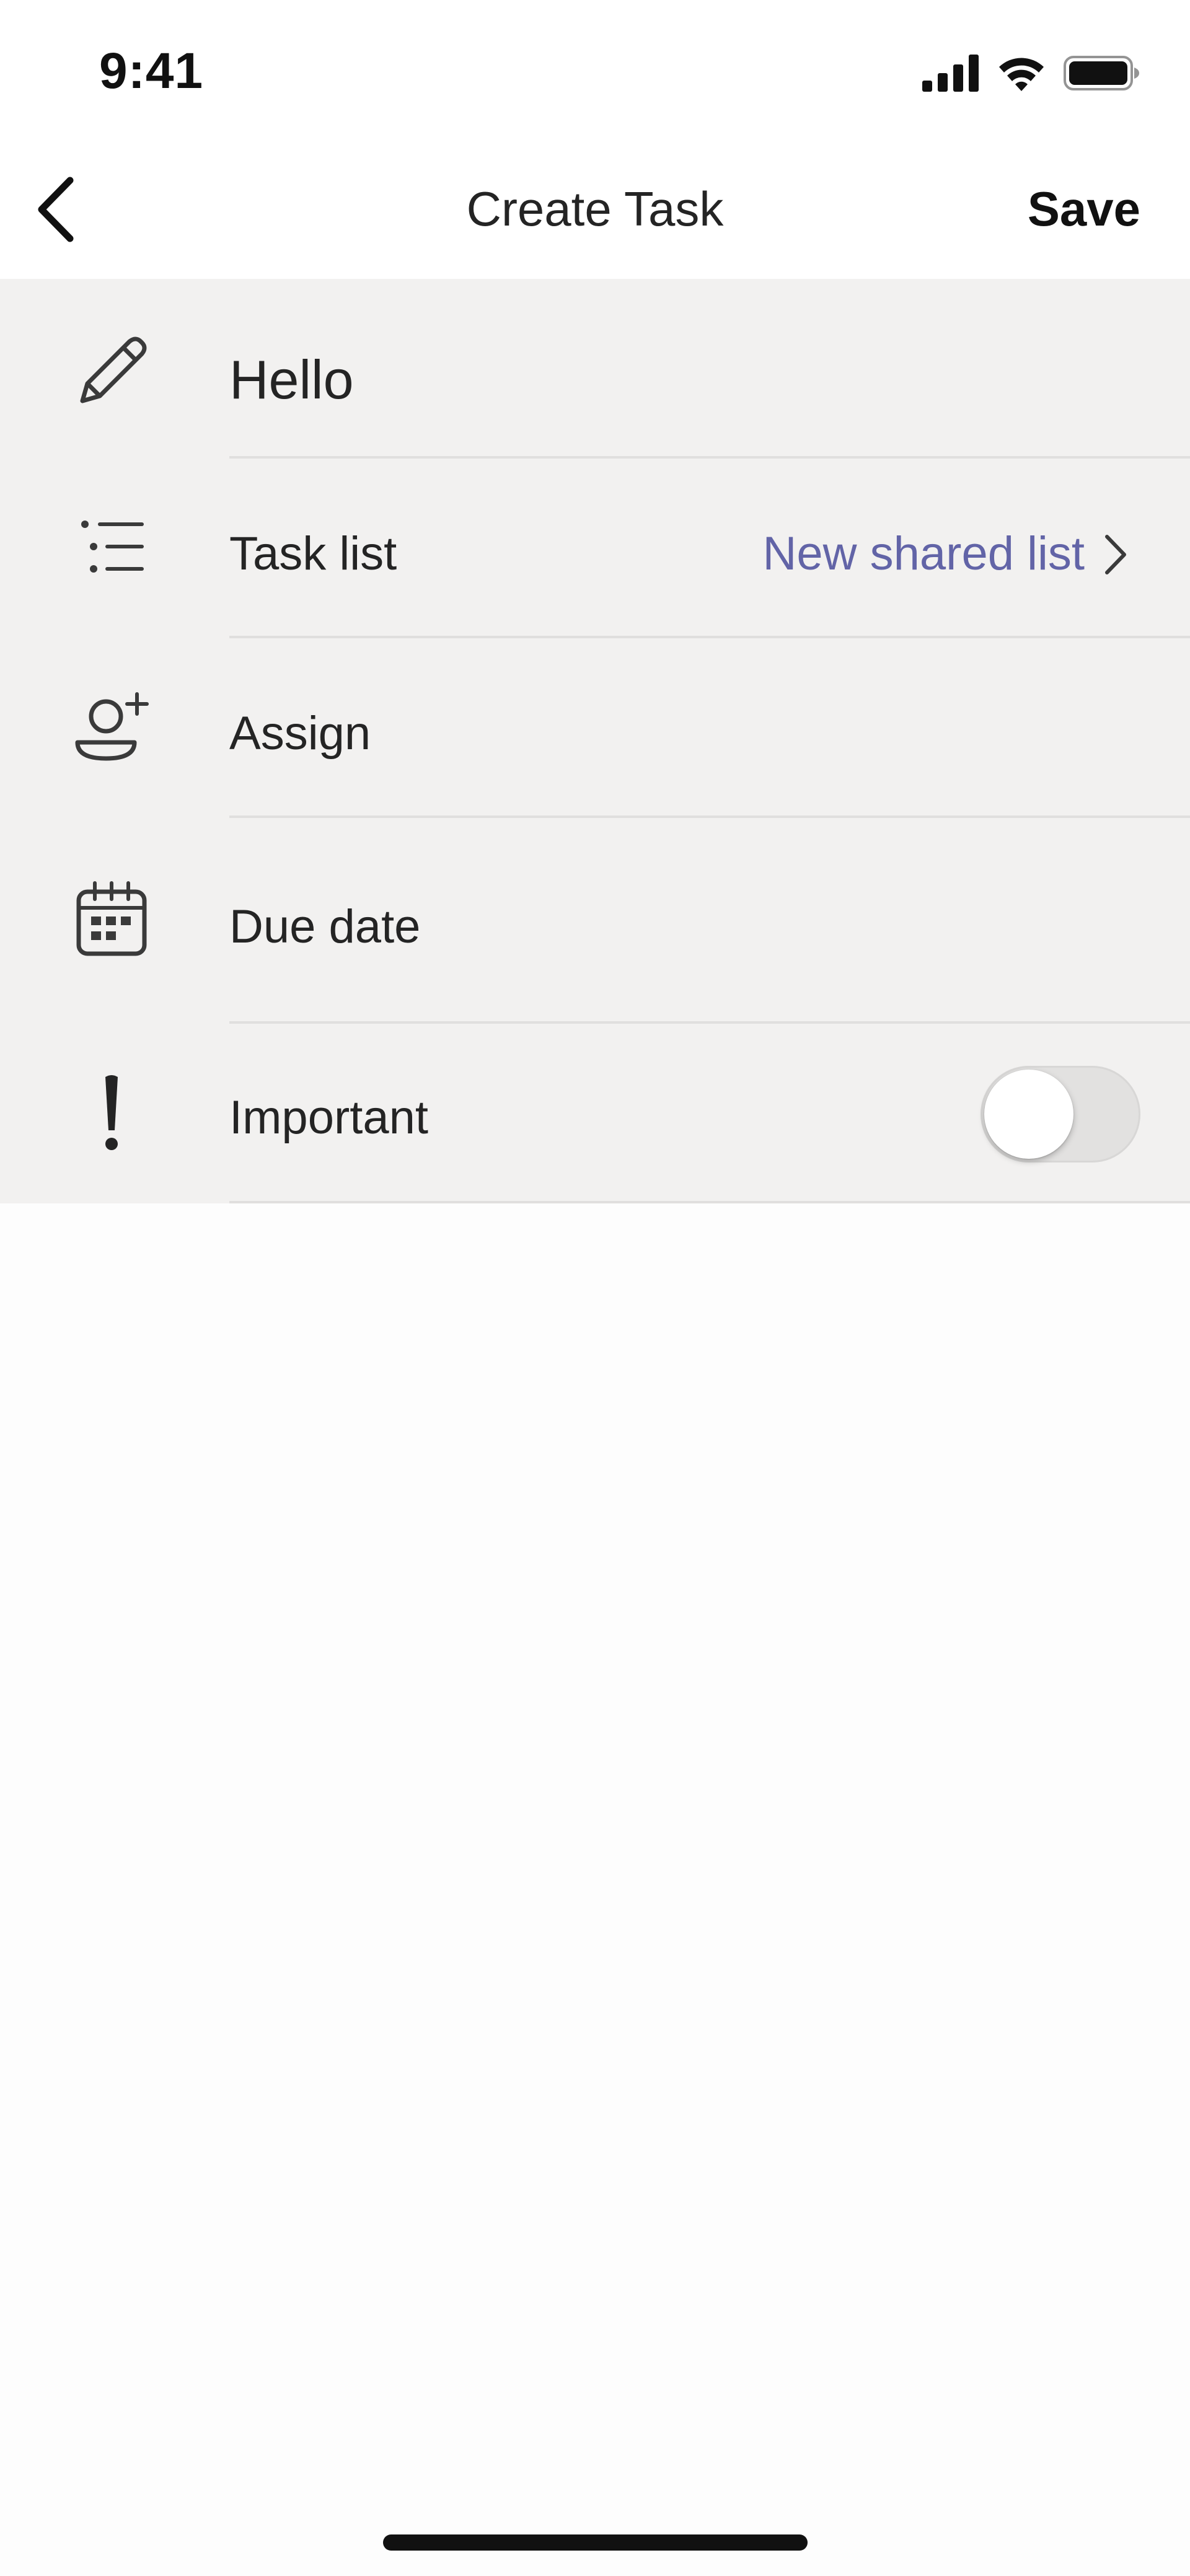 This screenshot has height=2576, width=1190. I want to click on assign-label: Assign, so click(300, 733).